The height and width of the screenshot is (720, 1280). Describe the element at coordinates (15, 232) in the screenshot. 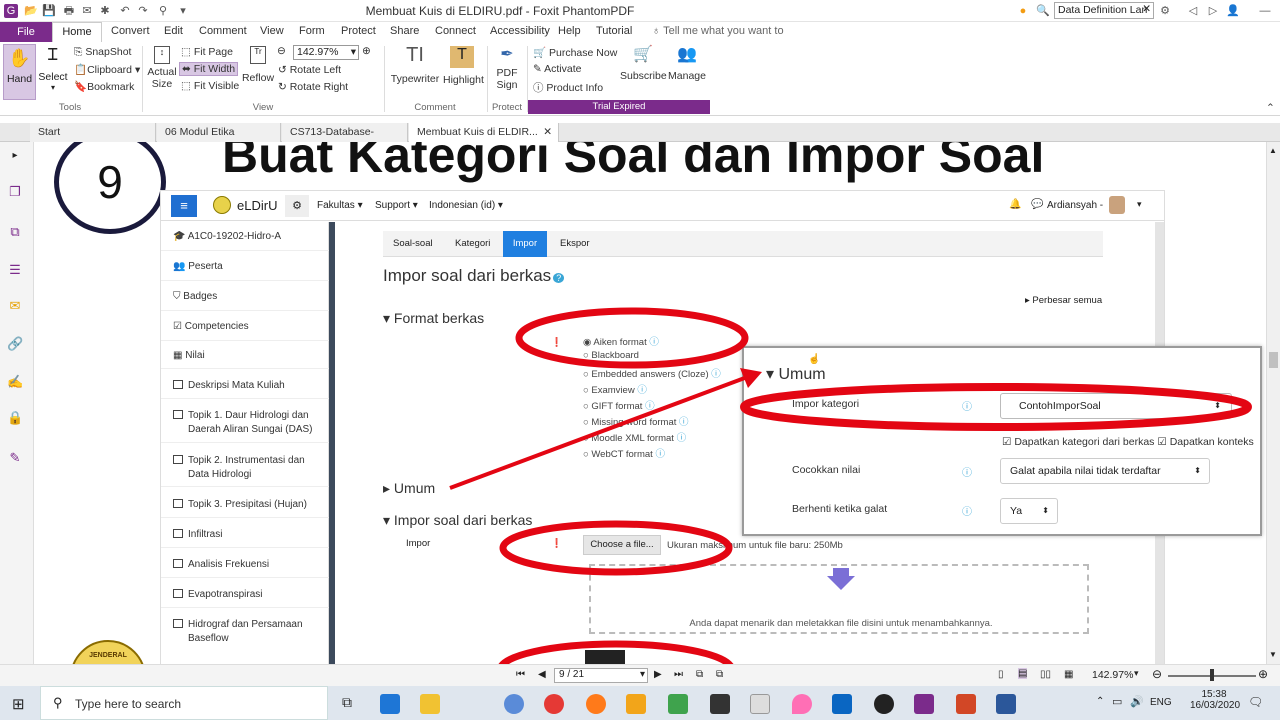

I see `layers-copy-icon: ⧉` at that location.